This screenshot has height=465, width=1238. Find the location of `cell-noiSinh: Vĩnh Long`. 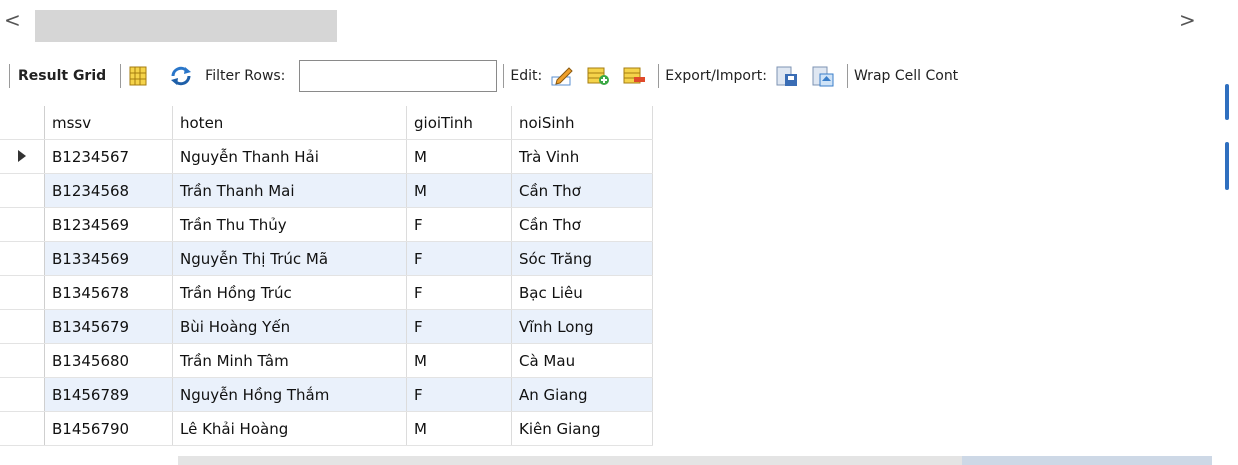

cell-noiSinh: Vĩnh Long is located at coordinates (582, 326).